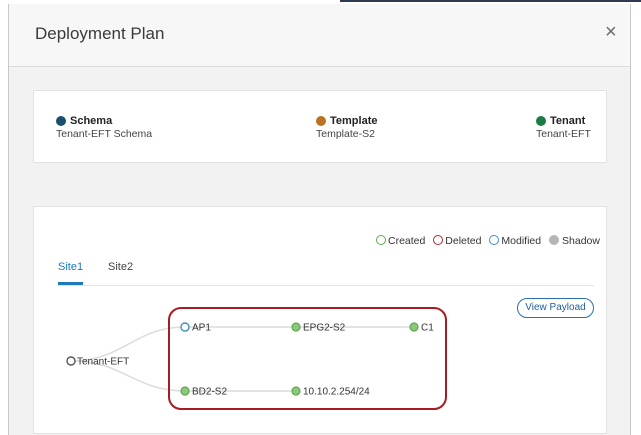 The image size is (641, 435). Describe the element at coordinates (568, 121) in the screenshot. I see `tenant-label: Tenant` at that location.